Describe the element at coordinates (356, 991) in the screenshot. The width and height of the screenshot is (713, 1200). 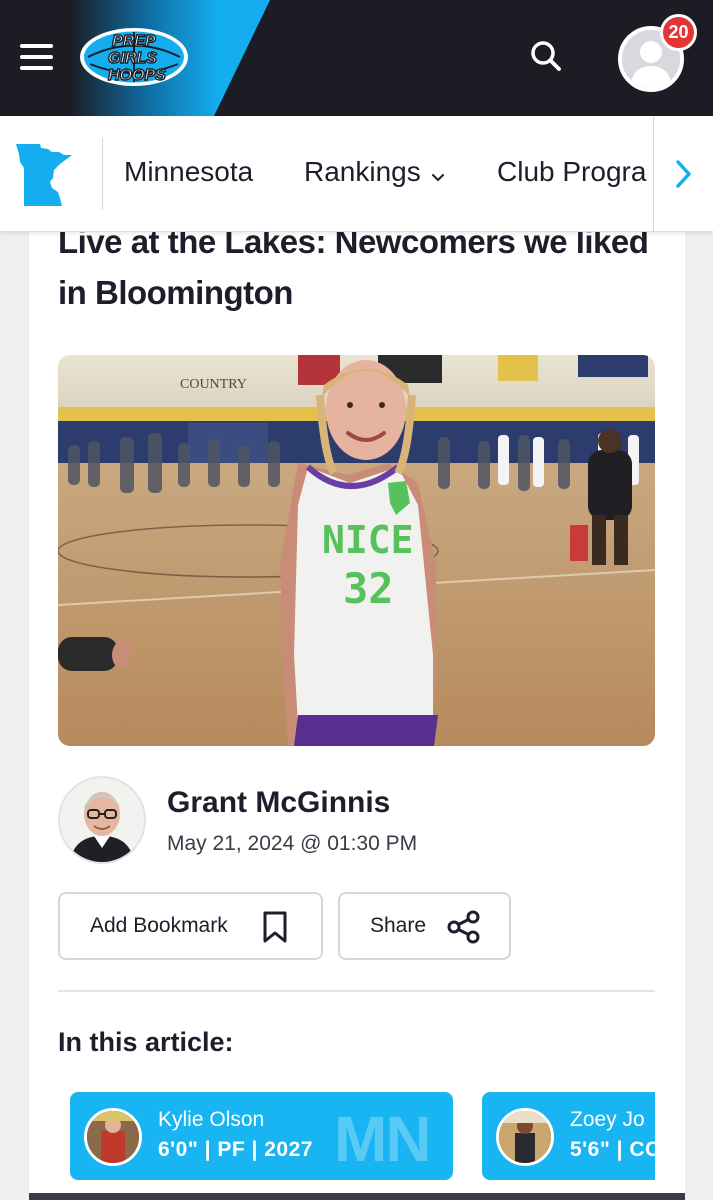
I see `section-divider` at that location.